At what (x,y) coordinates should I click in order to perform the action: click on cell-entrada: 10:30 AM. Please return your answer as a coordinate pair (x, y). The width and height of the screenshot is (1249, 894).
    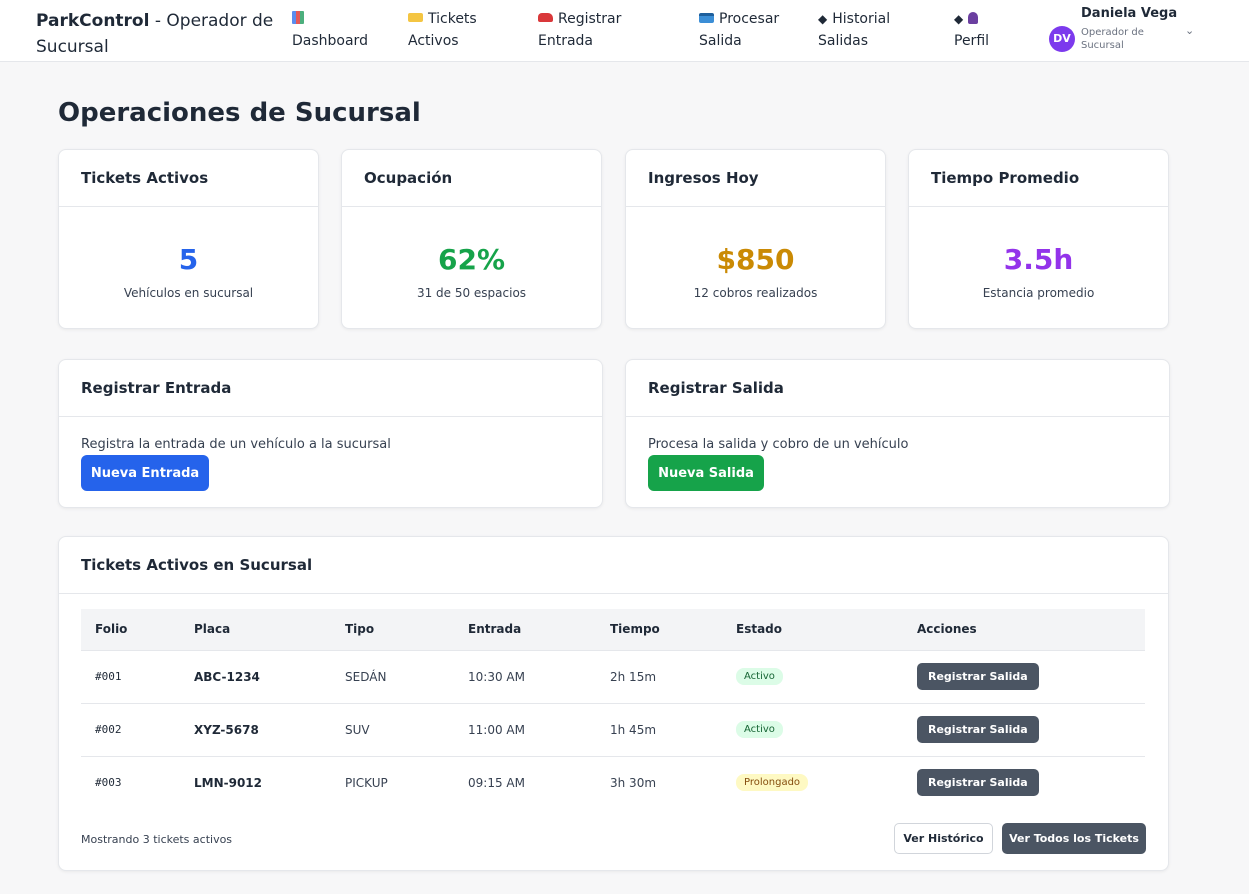
    Looking at the image, I should click on (525, 676).